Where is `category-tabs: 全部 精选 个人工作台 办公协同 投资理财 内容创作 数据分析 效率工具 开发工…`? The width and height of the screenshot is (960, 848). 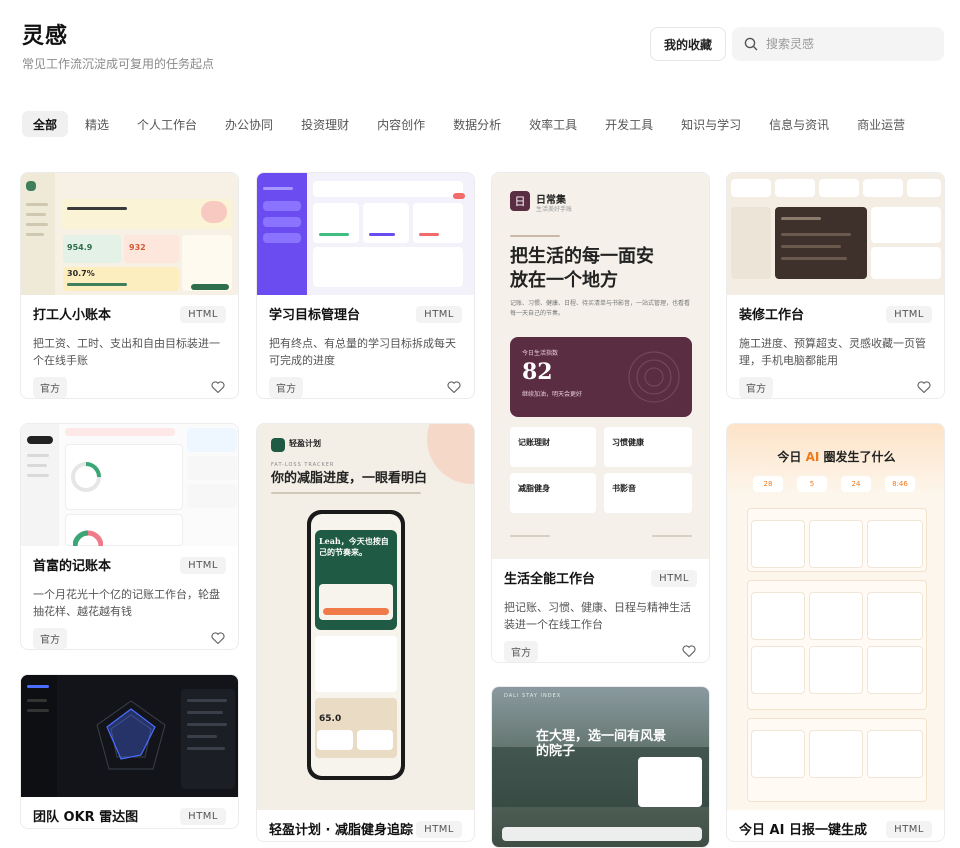 category-tabs: 全部 精选 个人工作台 办公协同 投资理财 内容创作 数据分析 效率工具 开发工… is located at coordinates (483, 124).